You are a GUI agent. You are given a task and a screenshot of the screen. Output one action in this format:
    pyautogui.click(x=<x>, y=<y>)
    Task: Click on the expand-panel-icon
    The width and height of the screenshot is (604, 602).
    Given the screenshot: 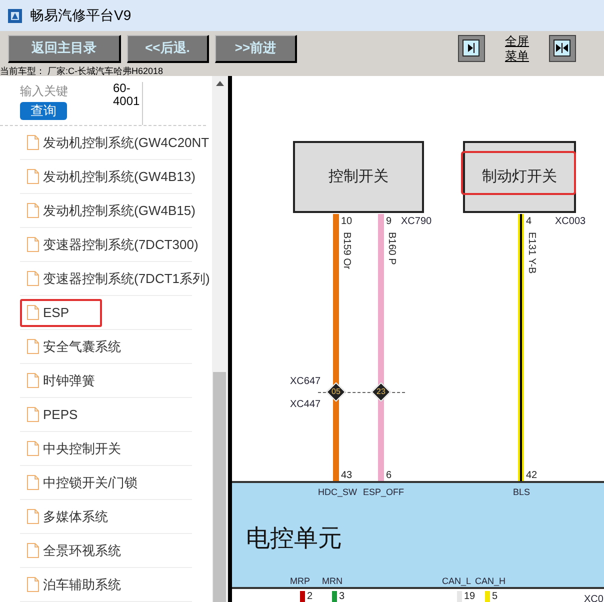 What is the action you would take?
    pyautogui.click(x=562, y=48)
    